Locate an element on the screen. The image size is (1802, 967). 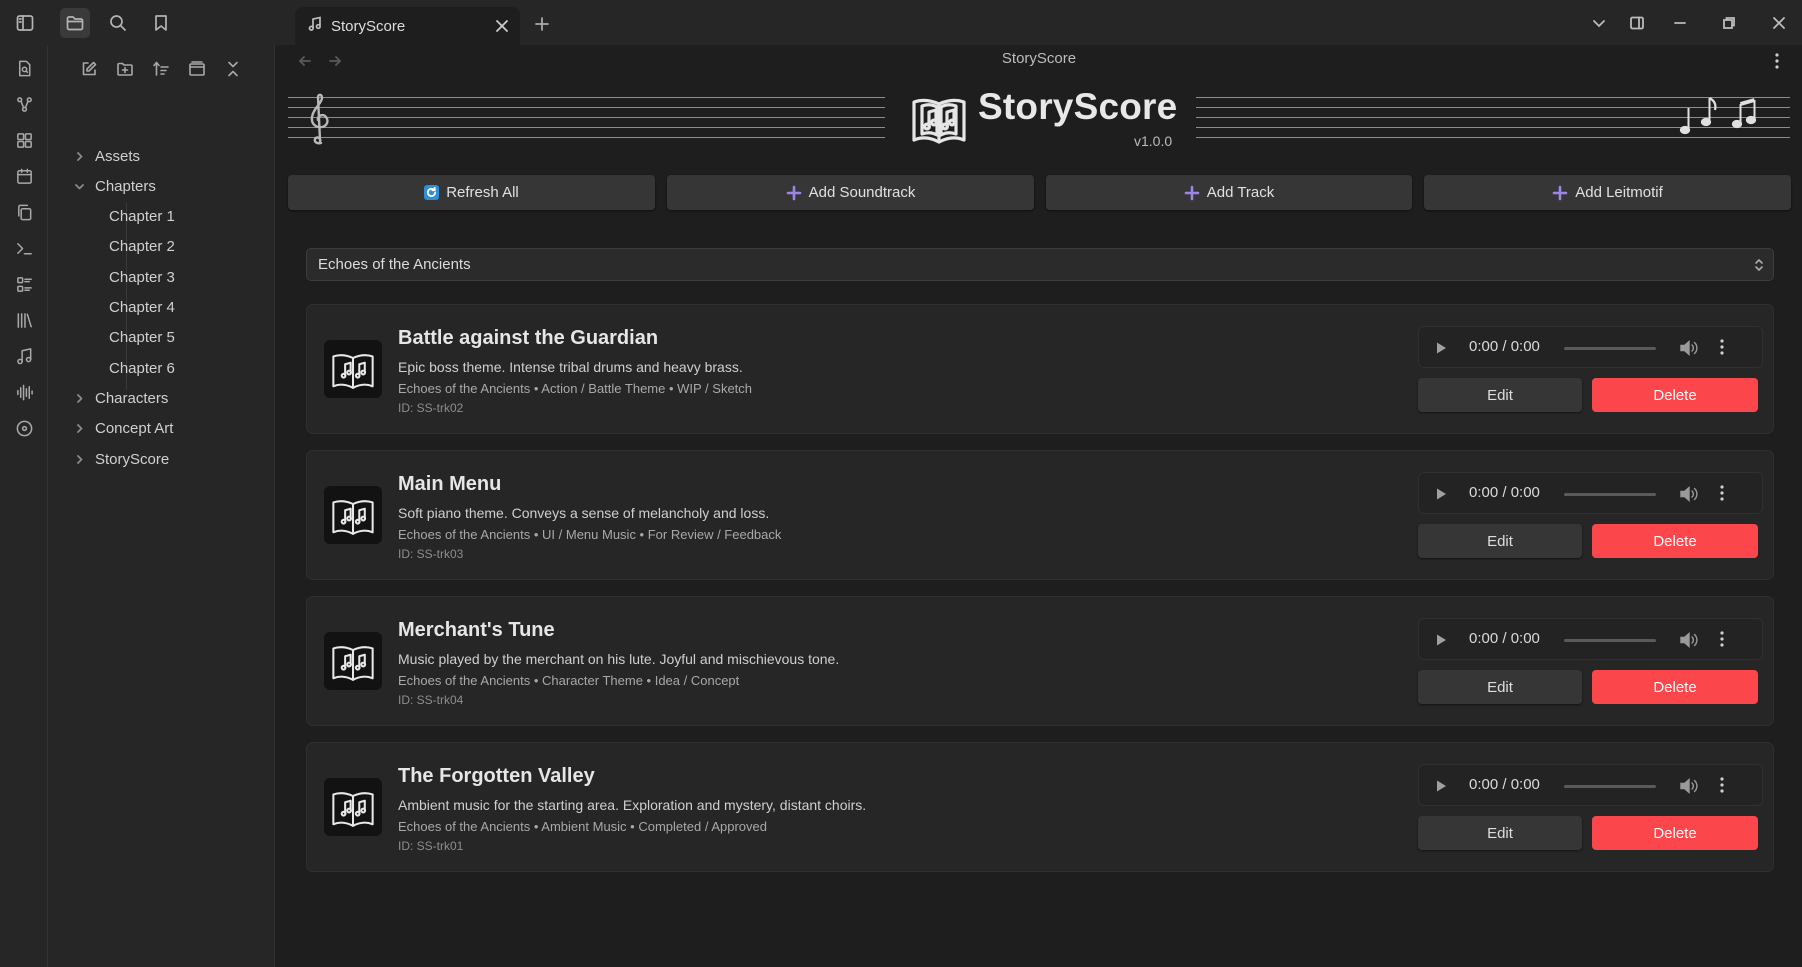
add-soundtrack-button: Add Soundtrack is located at coordinates (850, 192).